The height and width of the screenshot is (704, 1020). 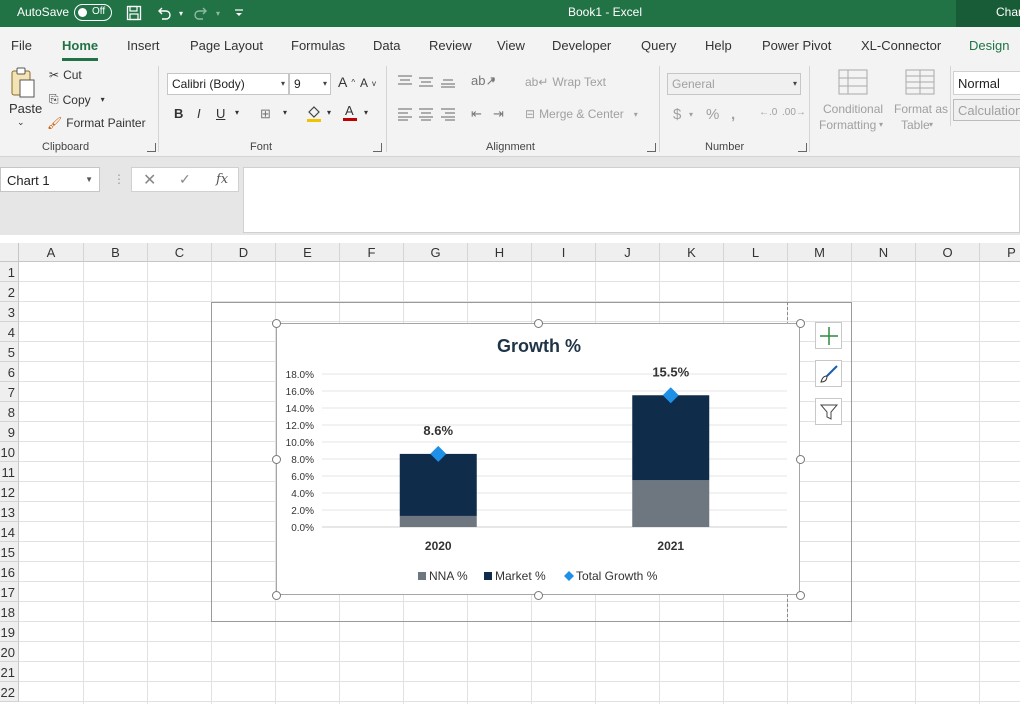 What do you see at coordinates (426, 114) in the screenshot?
I see `align-center-icon` at bounding box center [426, 114].